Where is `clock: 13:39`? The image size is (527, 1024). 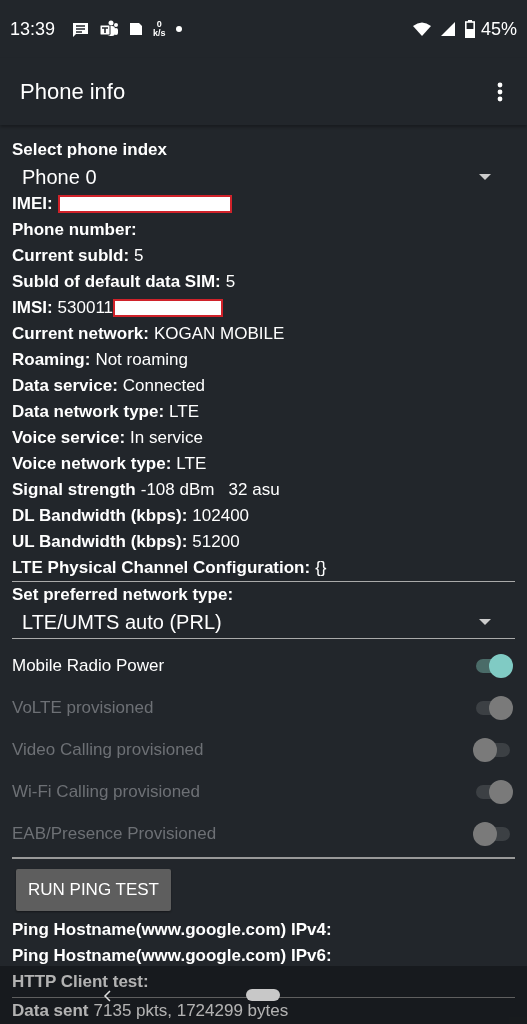 clock: 13:39 is located at coordinates (33, 29).